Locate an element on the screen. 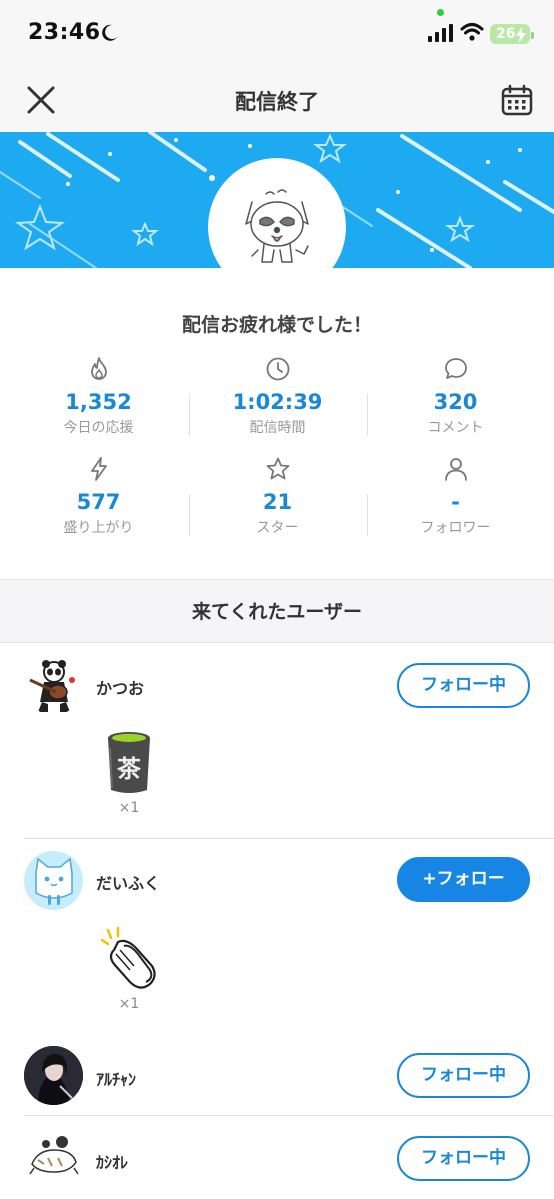 The height and width of the screenshot is (1199, 554). stat-value: 1:02:39 is located at coordinates (277, 402).